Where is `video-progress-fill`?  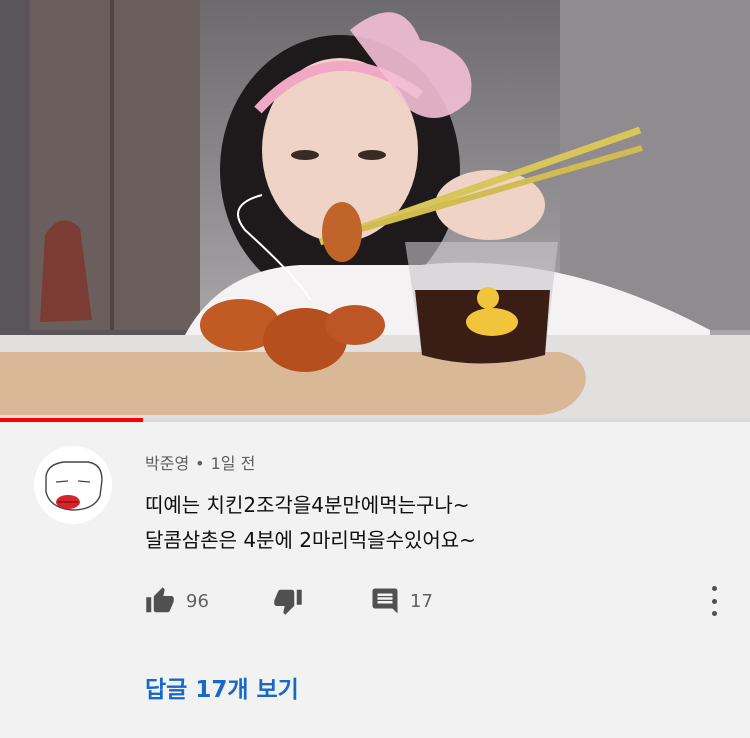 video-progress-fill is located at coordinates (71, 420).